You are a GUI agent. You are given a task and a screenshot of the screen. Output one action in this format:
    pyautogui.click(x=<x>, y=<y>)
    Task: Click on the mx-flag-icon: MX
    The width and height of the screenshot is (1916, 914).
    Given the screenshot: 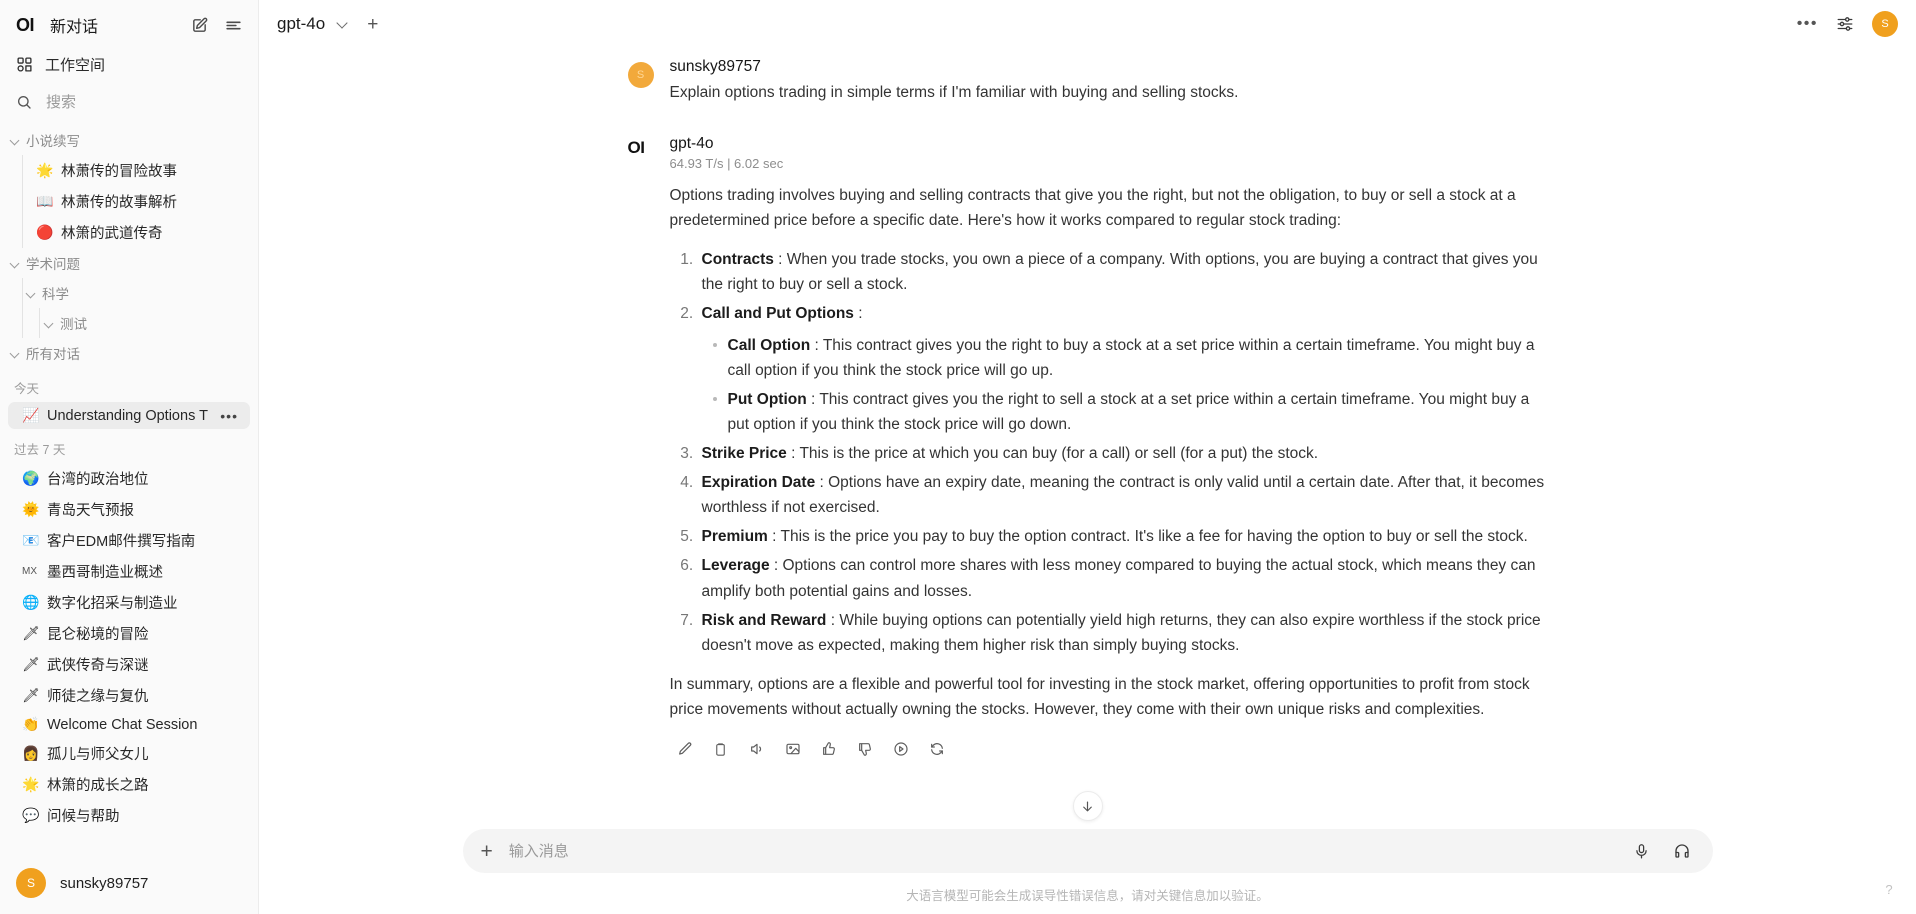 What is the action you would take?
    pyautogui.click(x=29, y=571)
    